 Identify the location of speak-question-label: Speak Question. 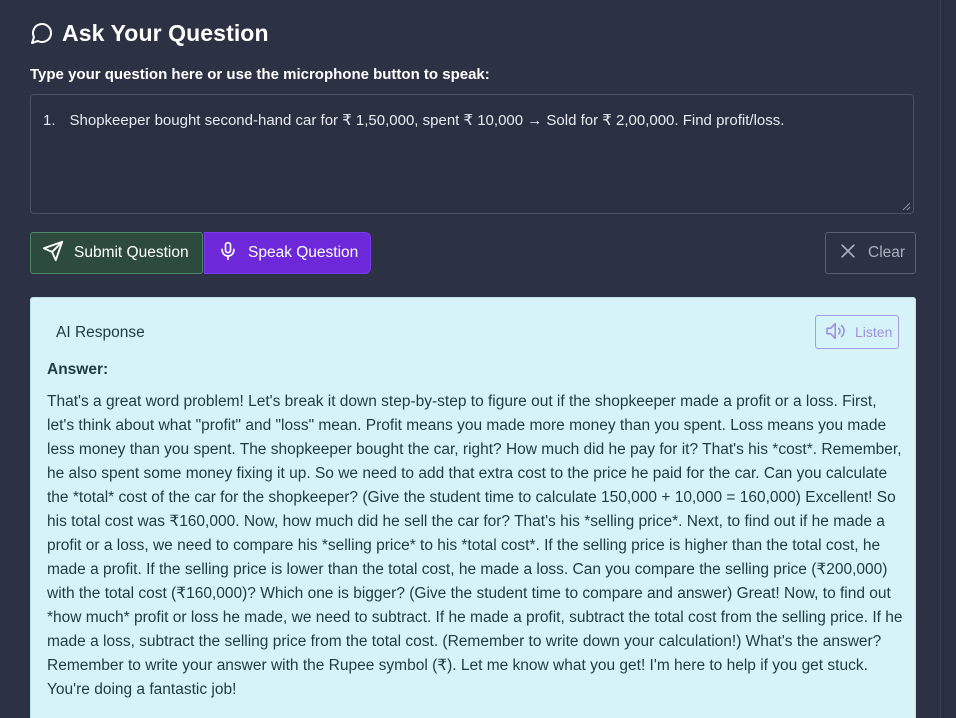
(303, 252).